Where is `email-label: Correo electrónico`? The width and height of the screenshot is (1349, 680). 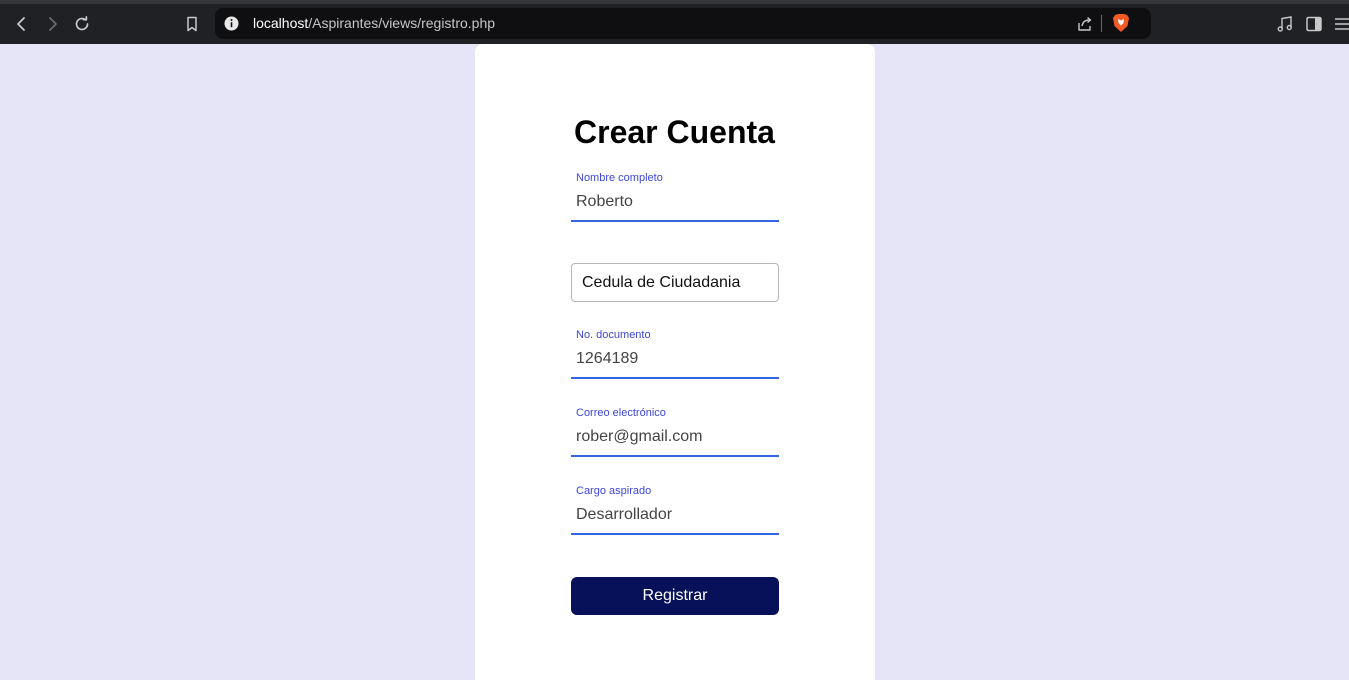 email-label: Correo electrónico is located at coordinates (621, 413).